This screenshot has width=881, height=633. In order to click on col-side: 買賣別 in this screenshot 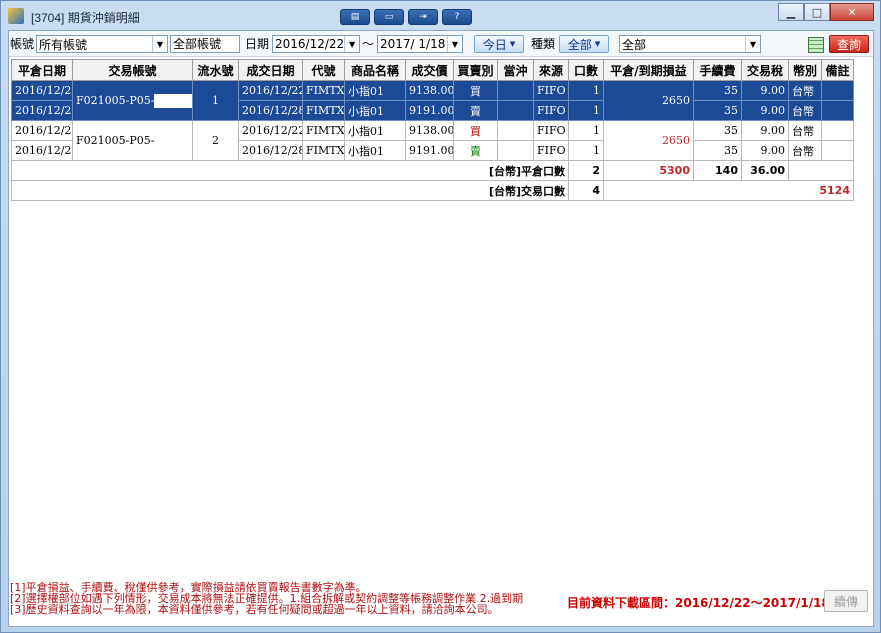, I will do `click(475, 70)`.